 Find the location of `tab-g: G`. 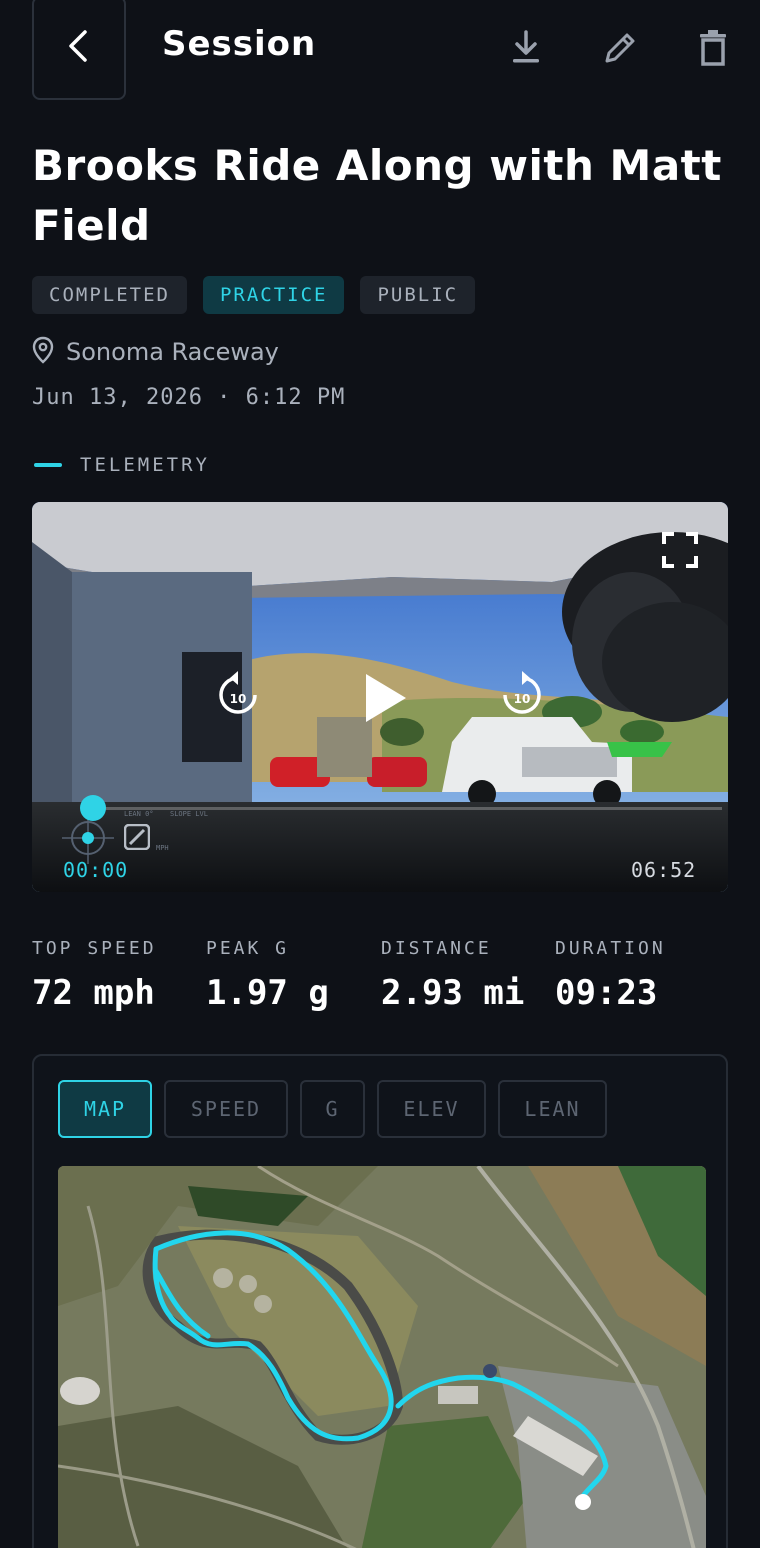

tab-g: G is located at coordinates (332, 1109).